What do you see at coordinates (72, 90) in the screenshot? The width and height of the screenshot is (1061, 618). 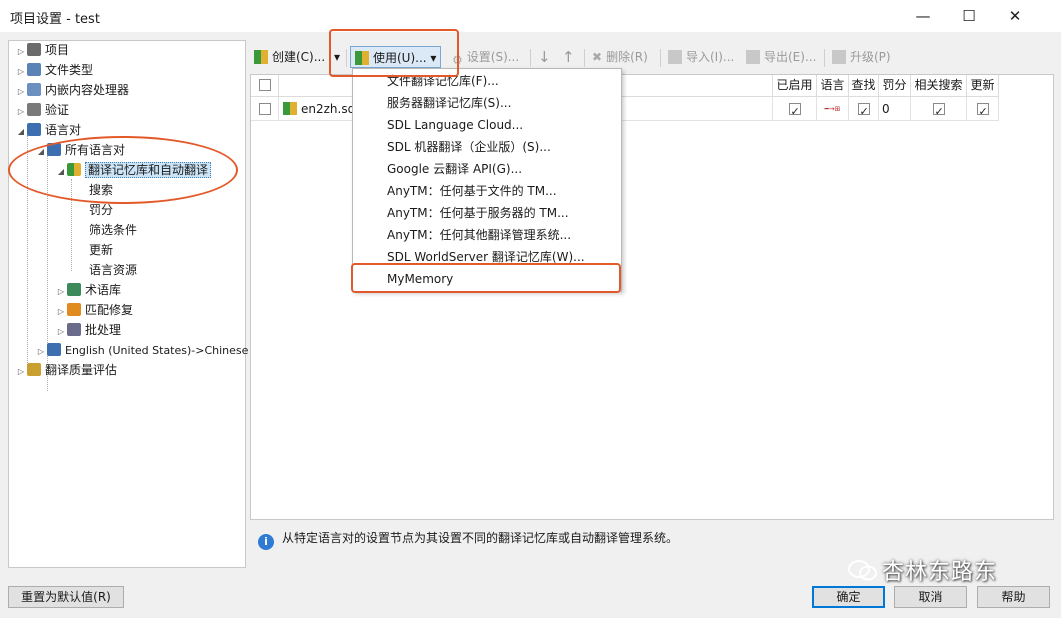 I see `tree-item-embedded-processors: ▷ 内嵌内容处理器` at bounding box center [72, 90].